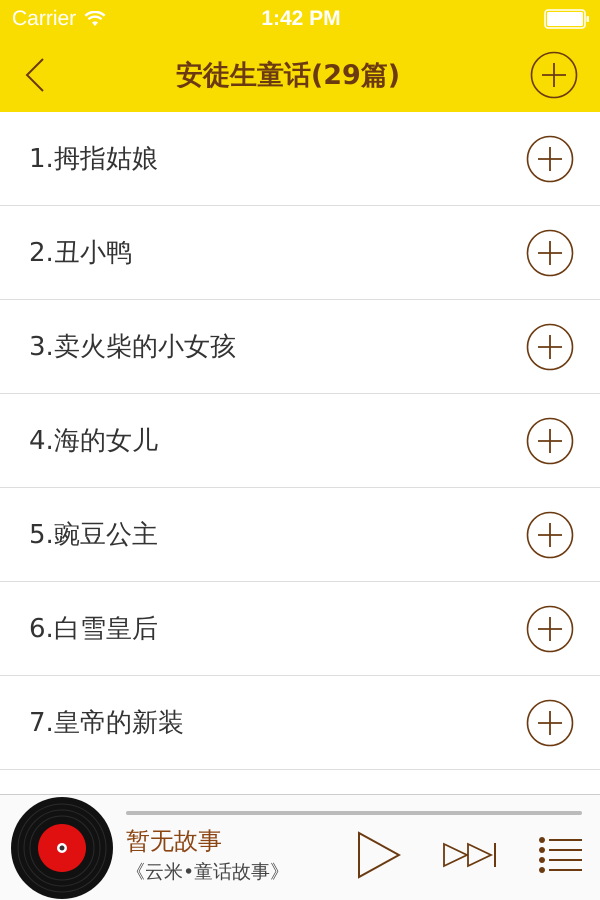 The width and height of the screenshot is (600, 900). Describe the element at coordinates (95, 19) in the screenshot. I see `wifi-icon` at that location.